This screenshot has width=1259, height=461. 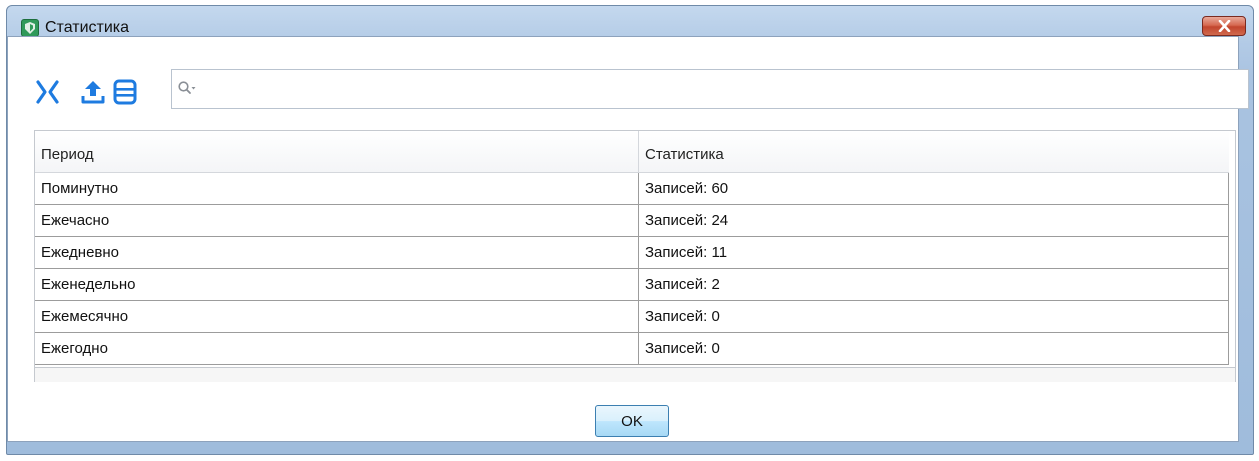 I want to click on period-cell: Поминутно, so click(x=337, y=189).